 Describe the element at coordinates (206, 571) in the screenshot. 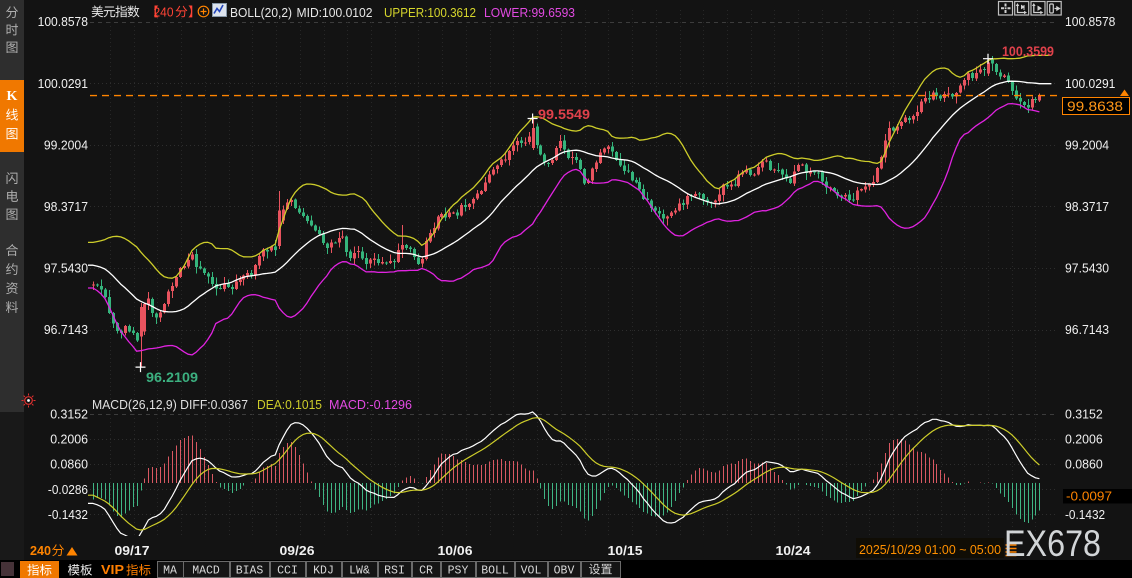

I see `svg-text: MACD` at that location.